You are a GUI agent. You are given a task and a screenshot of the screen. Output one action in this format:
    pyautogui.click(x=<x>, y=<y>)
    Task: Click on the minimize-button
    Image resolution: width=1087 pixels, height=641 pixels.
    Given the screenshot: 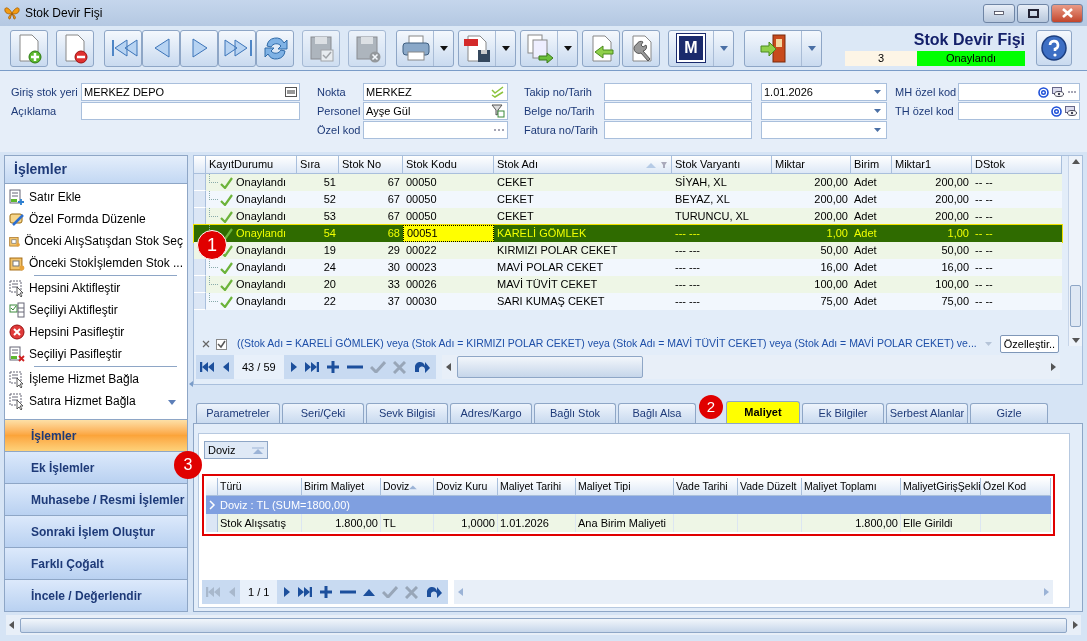 What is the action you would take?
    pyautogui.click(x=999, y=13)
    